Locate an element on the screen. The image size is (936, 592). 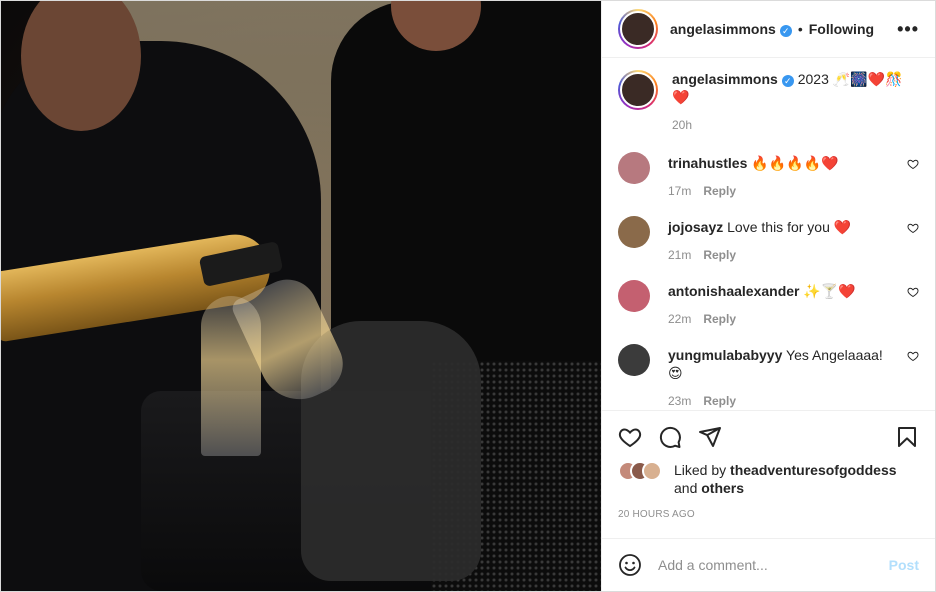
comment-item: antonishaalexander ✨🍸❤️ 22m Reply is located at coordinates (768, 304).